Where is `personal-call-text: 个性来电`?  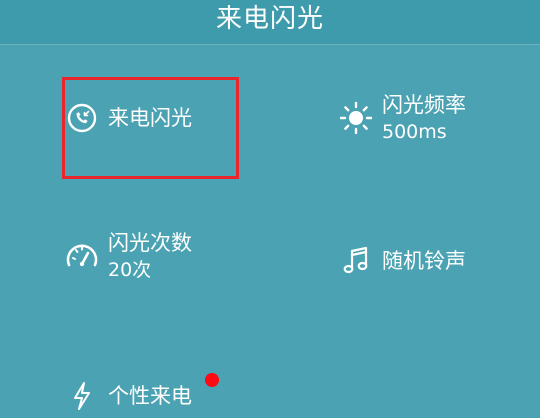
personal-call-text: 个性来电 is located at coordinates (150, 396).